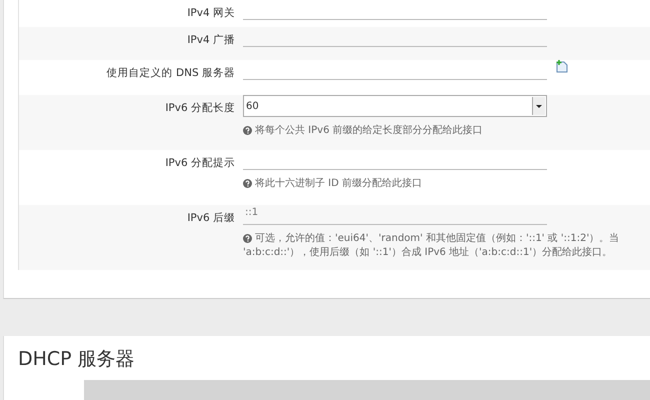  What do you see at coordinates (210, 40) in the screenshot?
I see `field-label: IPv4 广播` at bounding box center [210, 40].